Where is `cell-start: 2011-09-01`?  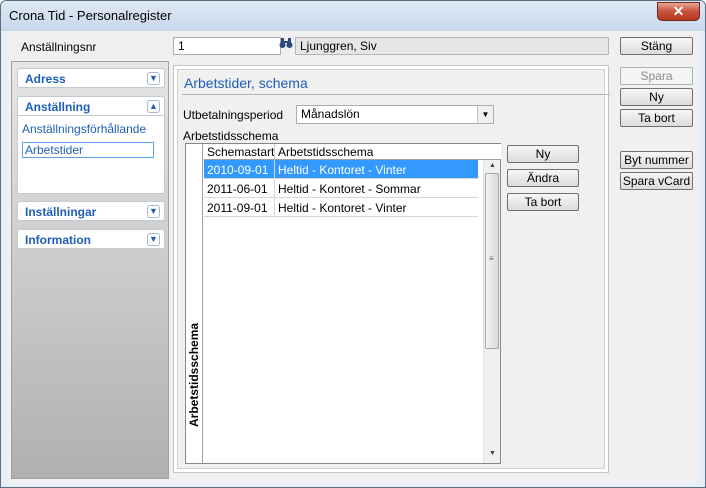 cell-start: 2011-09-01 is located at coordinates (237, 208).